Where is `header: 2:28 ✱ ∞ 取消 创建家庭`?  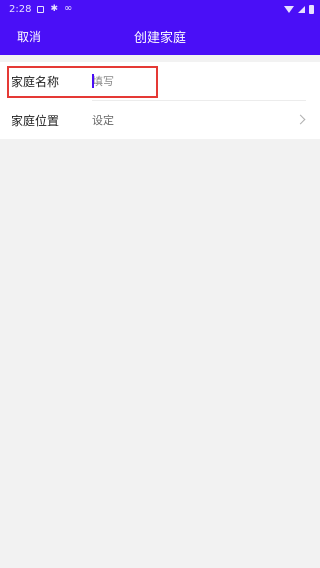
header: 2:28 ✱ ∞ 取消 创建家庭 is located at coordinates (160, 27).